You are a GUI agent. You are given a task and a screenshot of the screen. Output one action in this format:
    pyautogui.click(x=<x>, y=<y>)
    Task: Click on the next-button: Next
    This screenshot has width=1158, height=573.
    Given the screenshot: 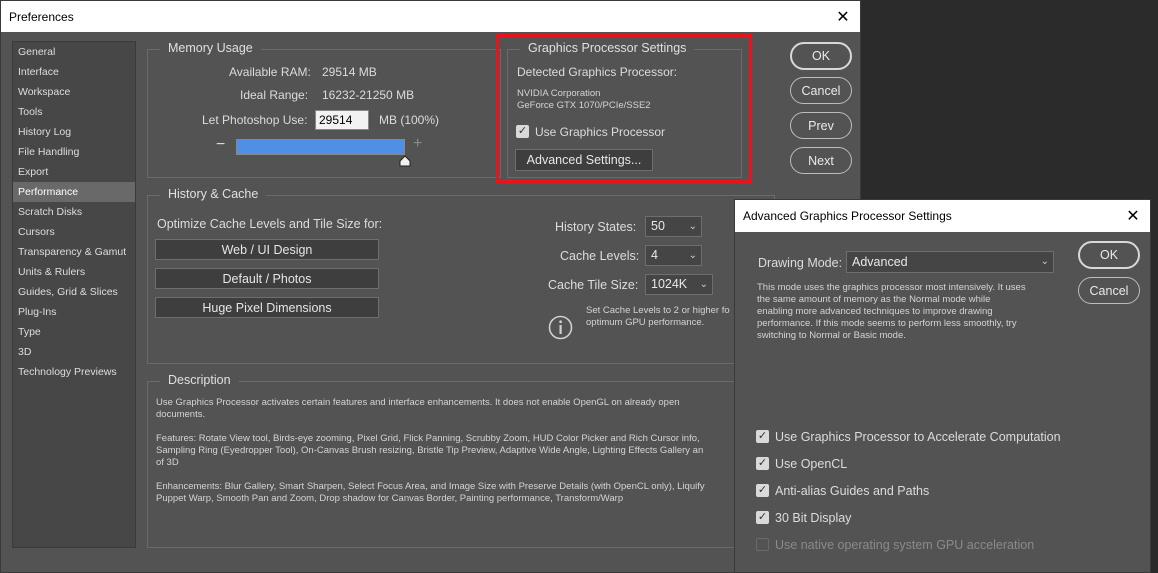 What is the action you would take?
    pyautogui.click(x=821, y=160)
    